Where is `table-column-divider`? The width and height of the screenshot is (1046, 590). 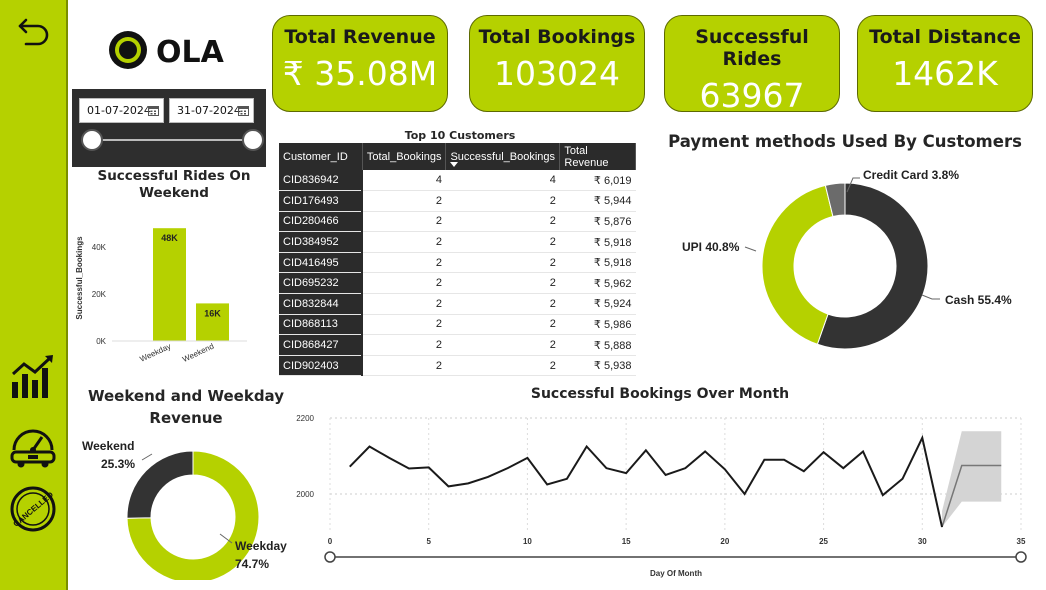 table-column-divider is located at coordinates (362, 273).